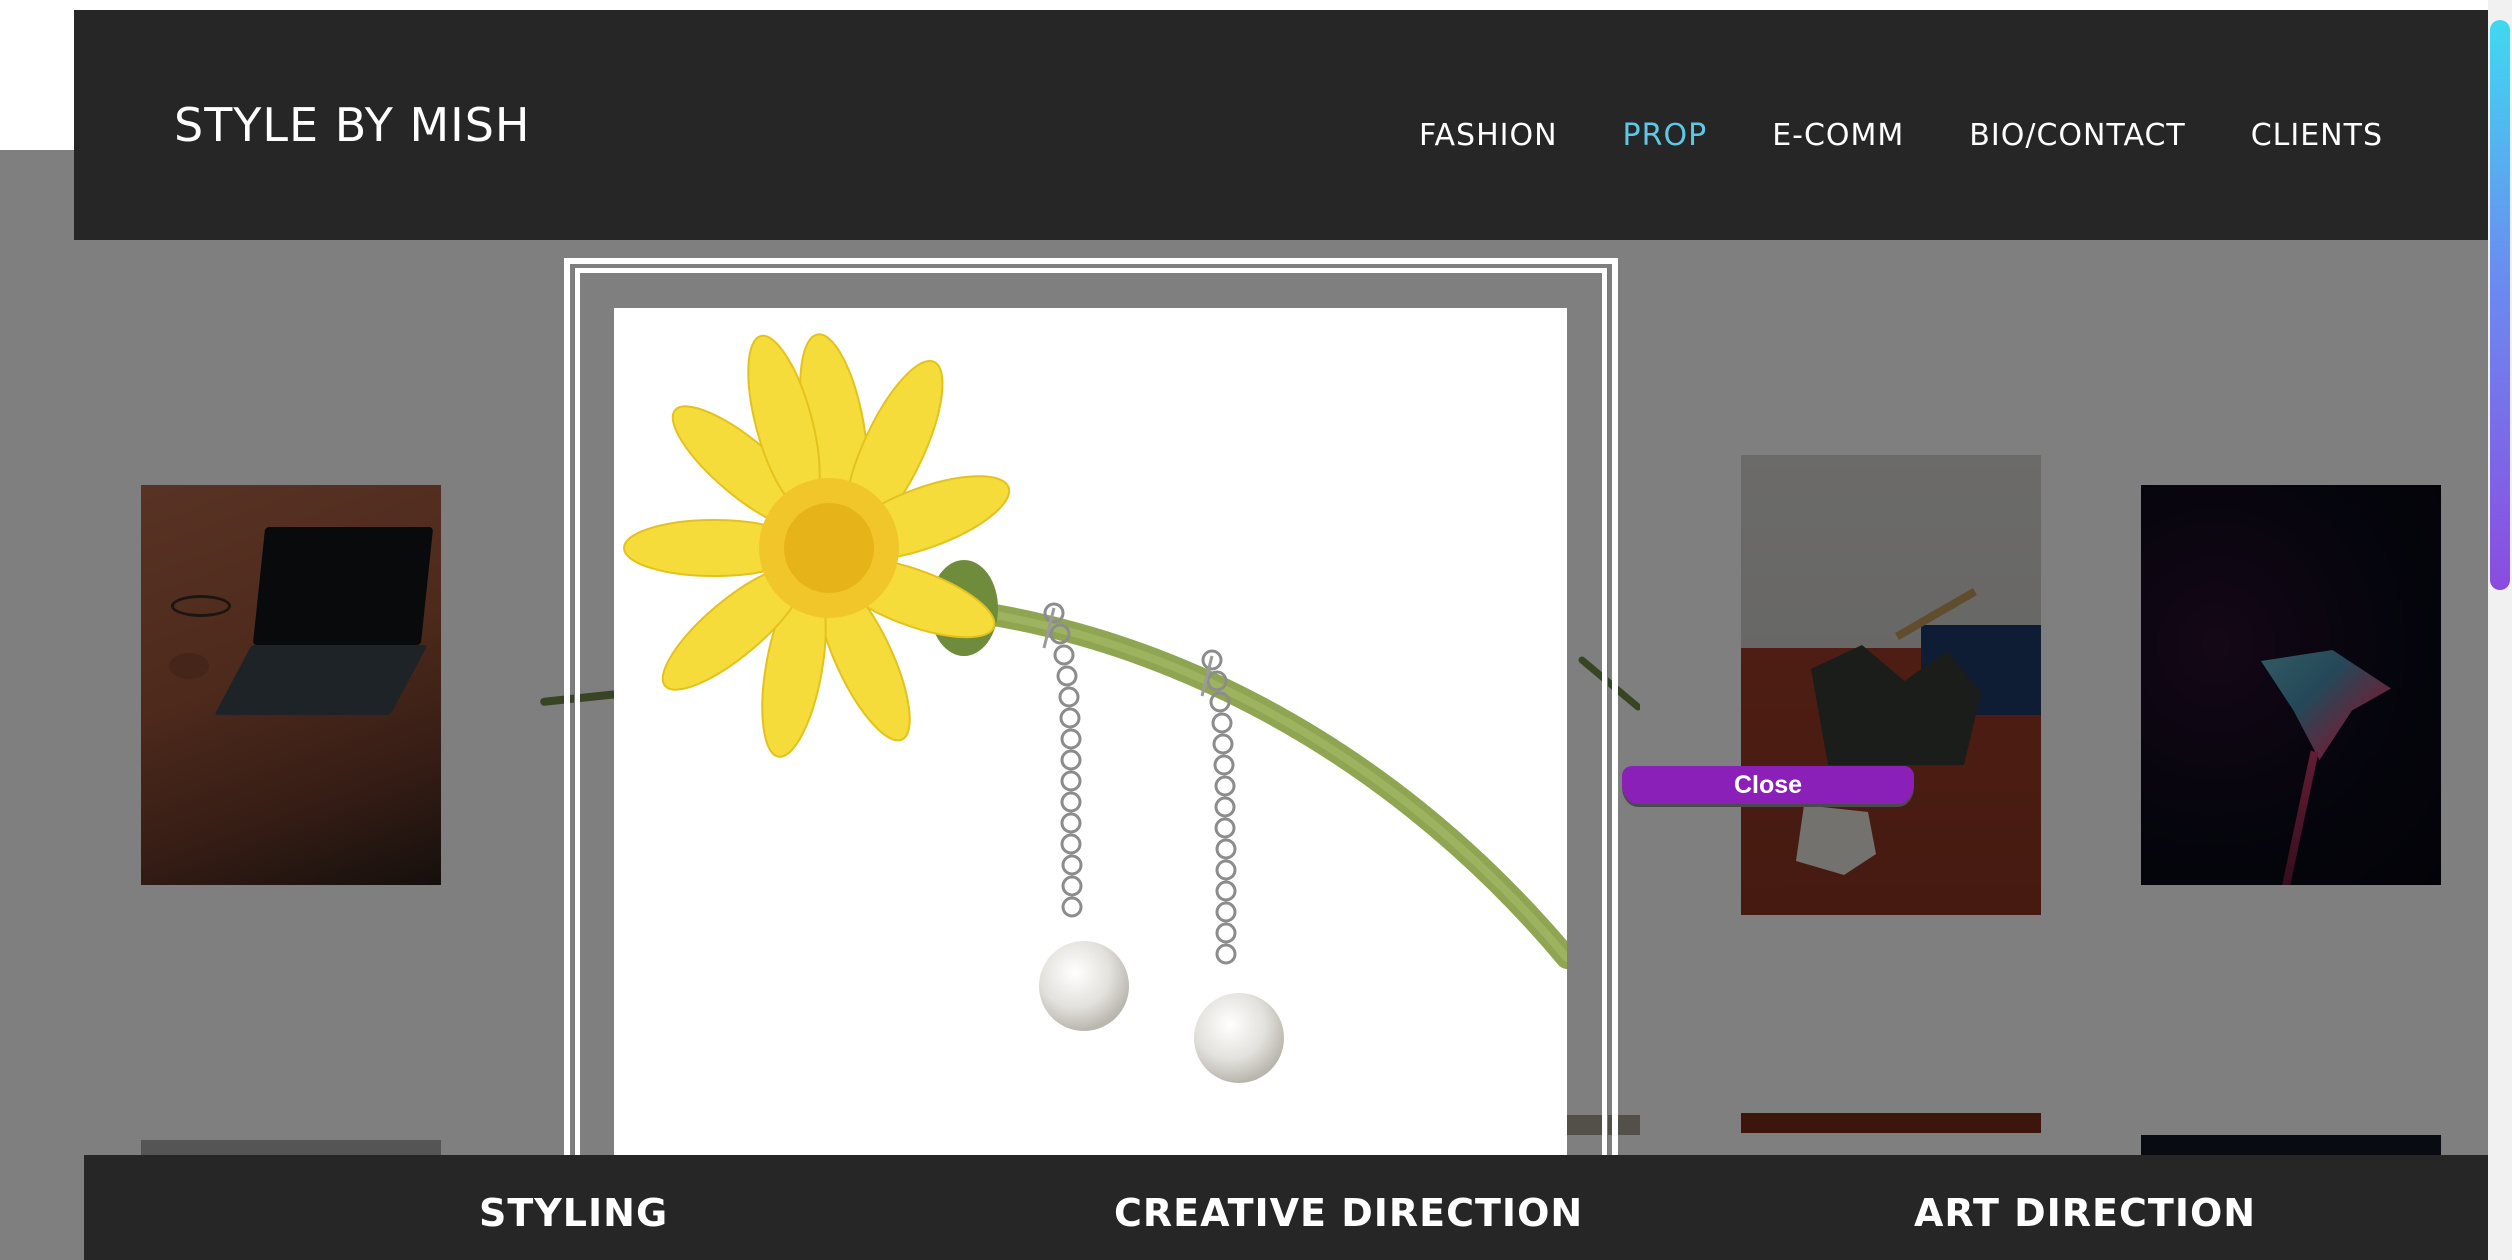 This screenshot has width=2512, height=1260. What do you see at coordinates (1768, 785) in the screenshot?
I see `close-button: Close` at bounding box center [1768, 785].